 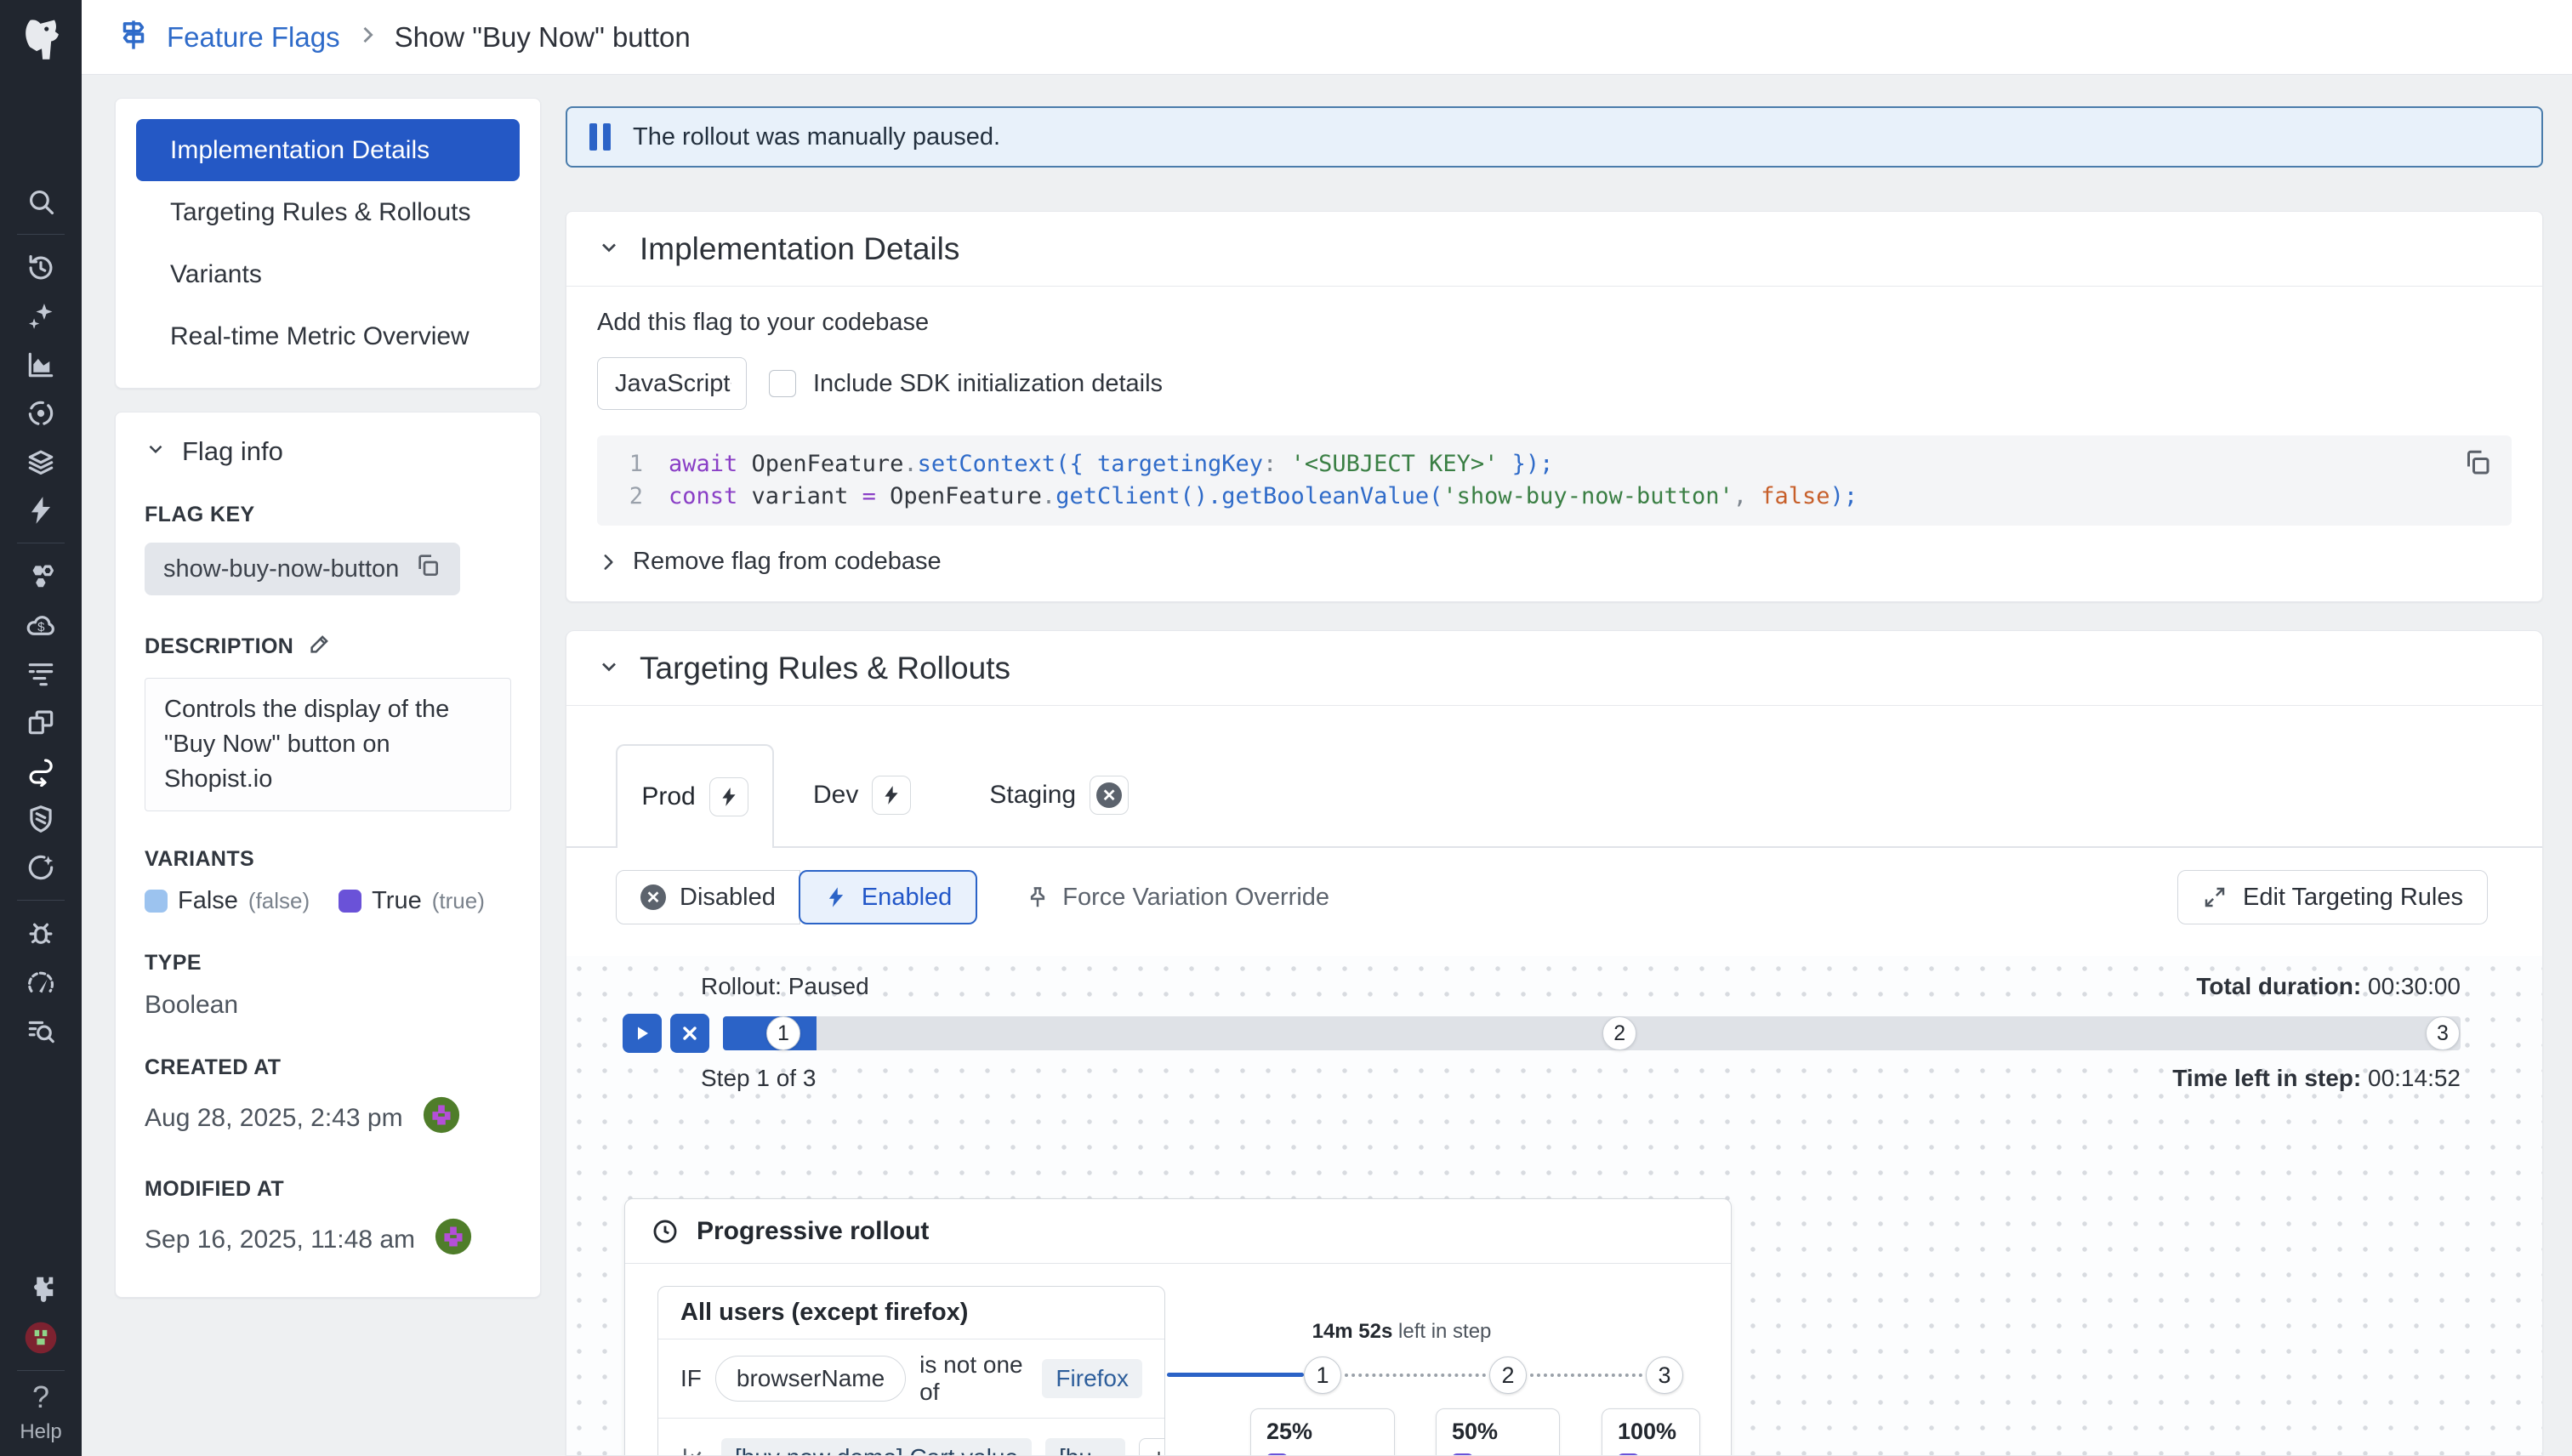 I want to click on play-button, so click(x=642, y=1033).